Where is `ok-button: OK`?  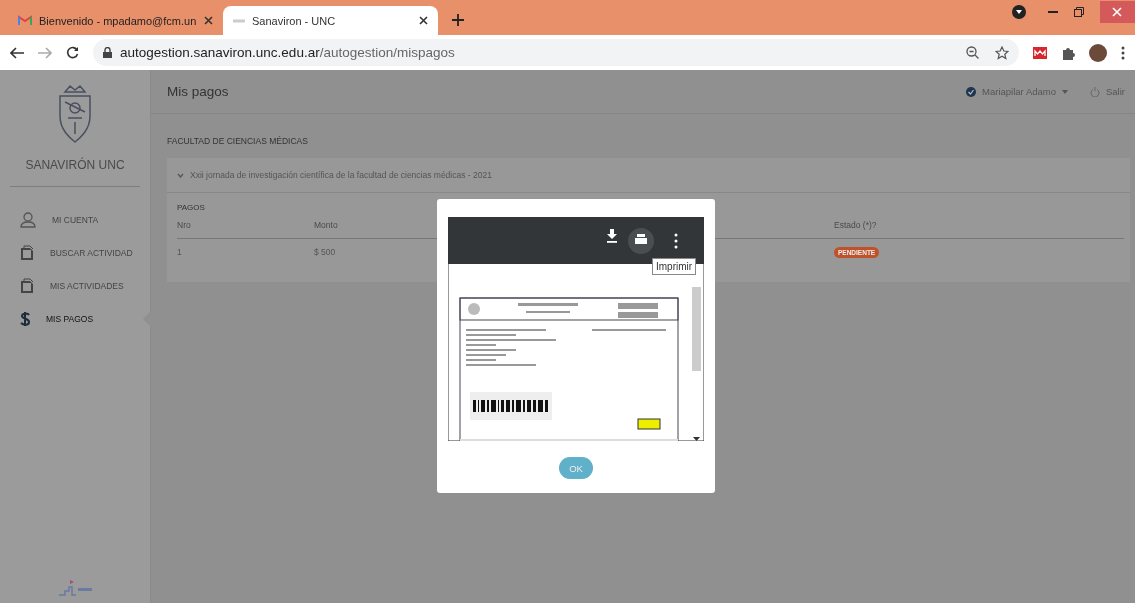
ok-button: OK is located at coordinates (576, 468).